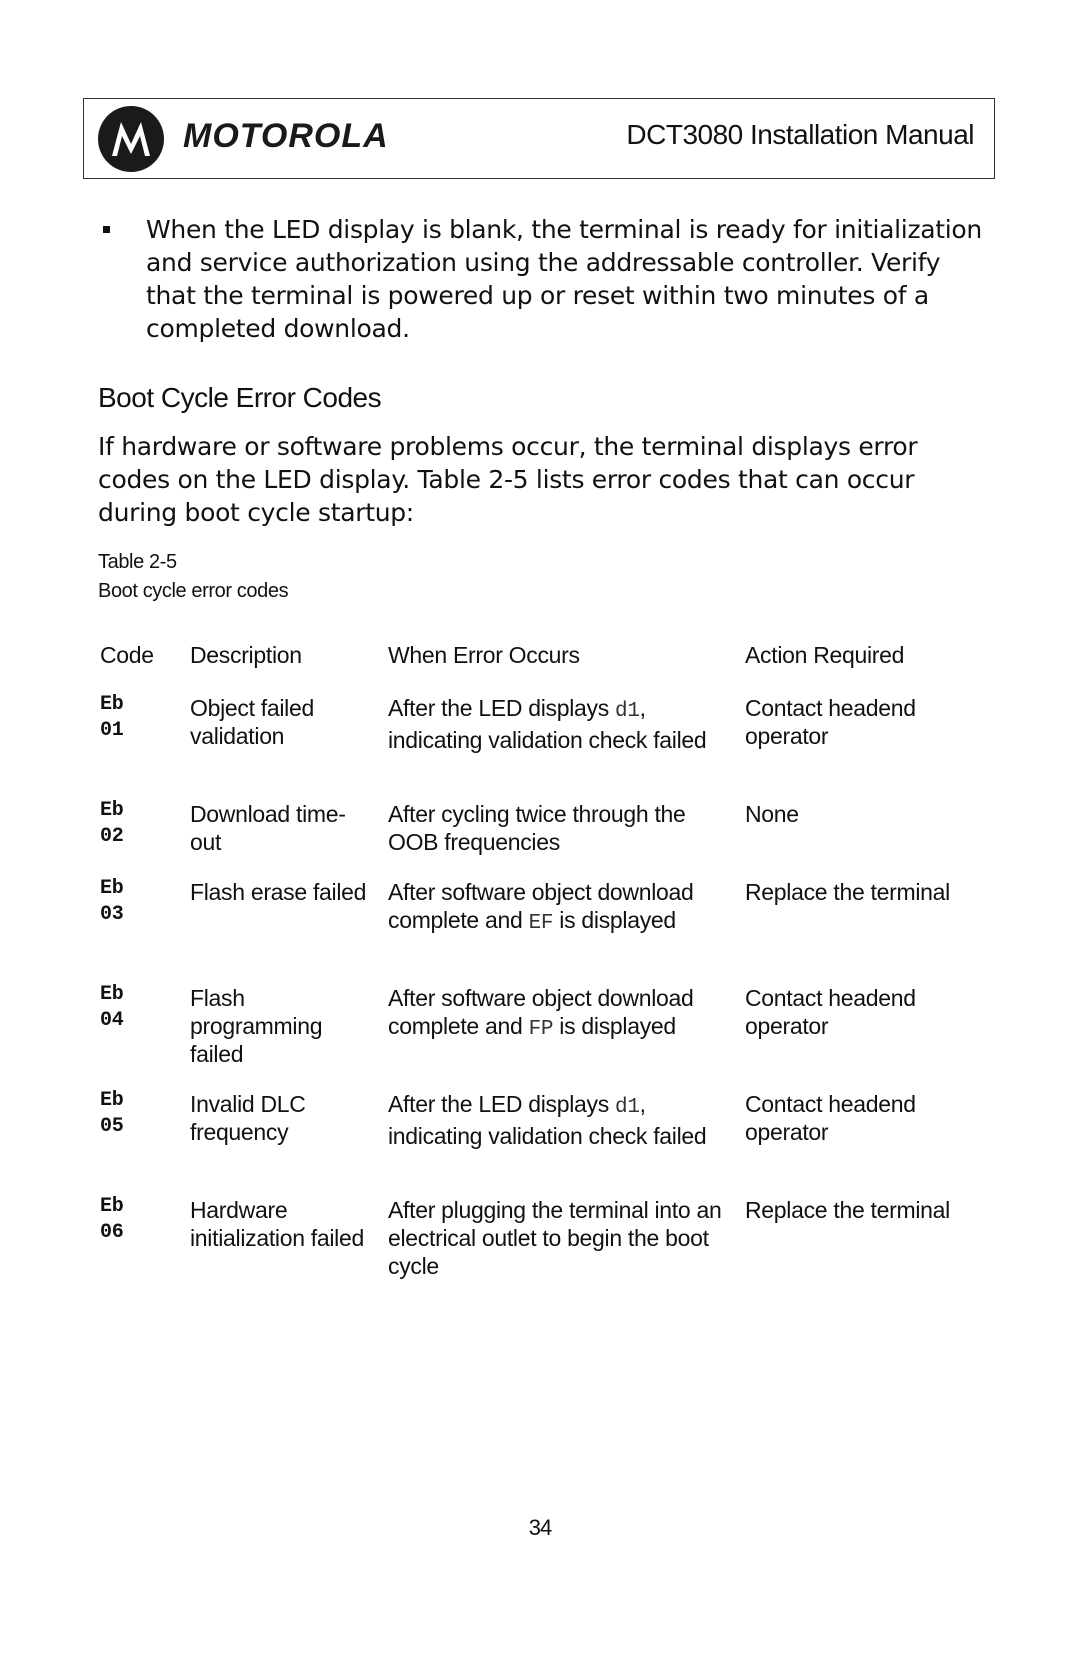 This screenshot has width=1080, height=1669. Describe the element at coordinates (539, 138) in the screenshot. I see `page-header: MOTOROLA DCT3080 Installation Manual` at that location.